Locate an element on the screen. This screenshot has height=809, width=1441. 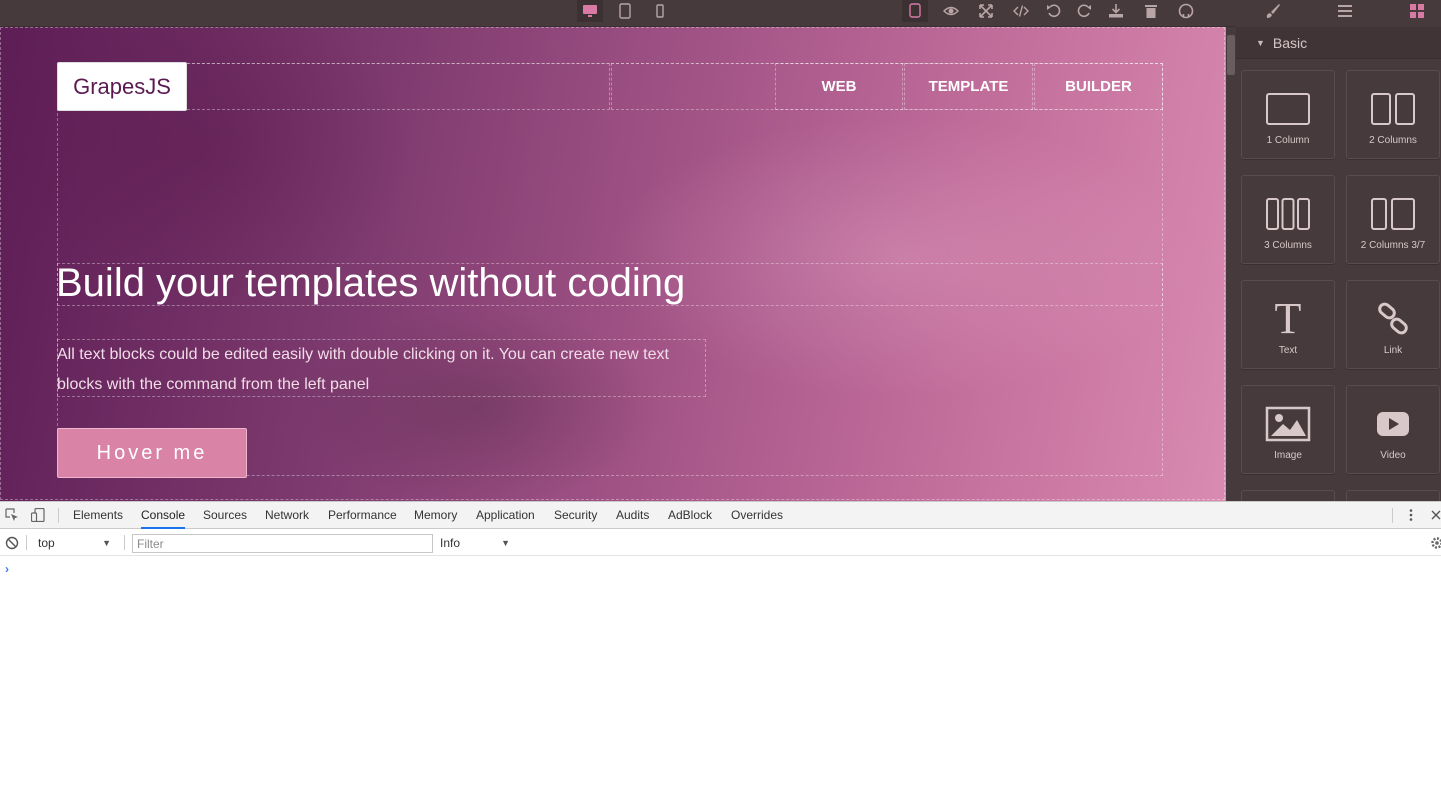
close-icon is located at coordinates (1435, 515).